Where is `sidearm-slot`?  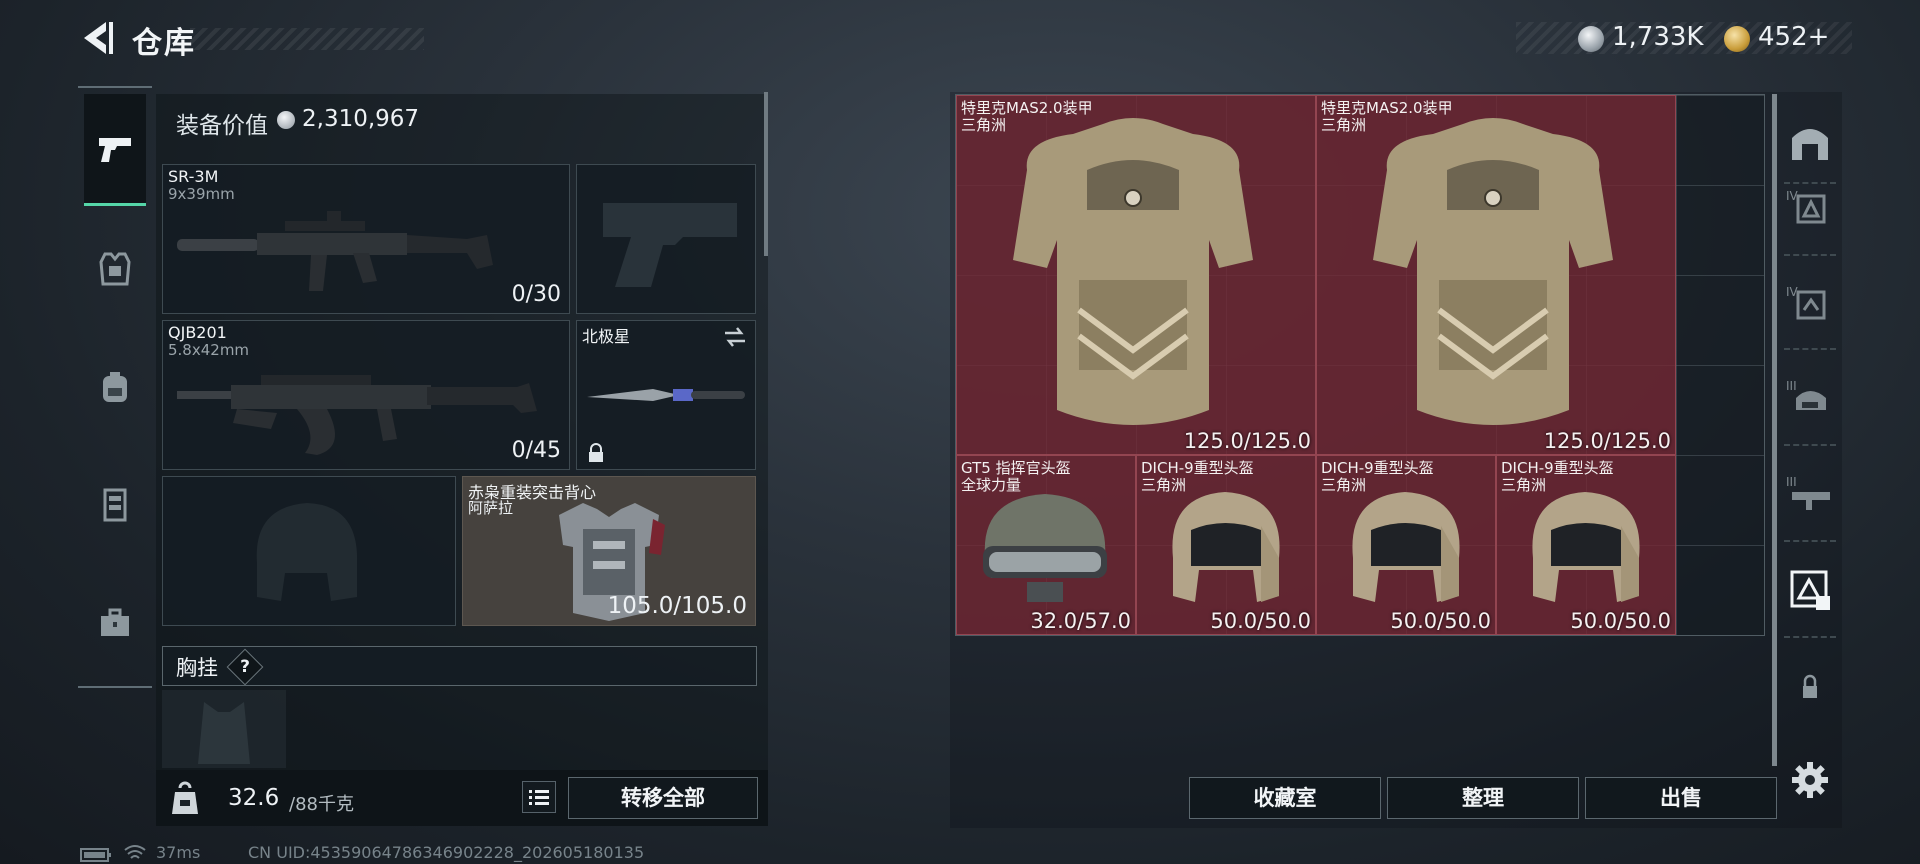 sidearm-slot is located at coordinates (666, 239).